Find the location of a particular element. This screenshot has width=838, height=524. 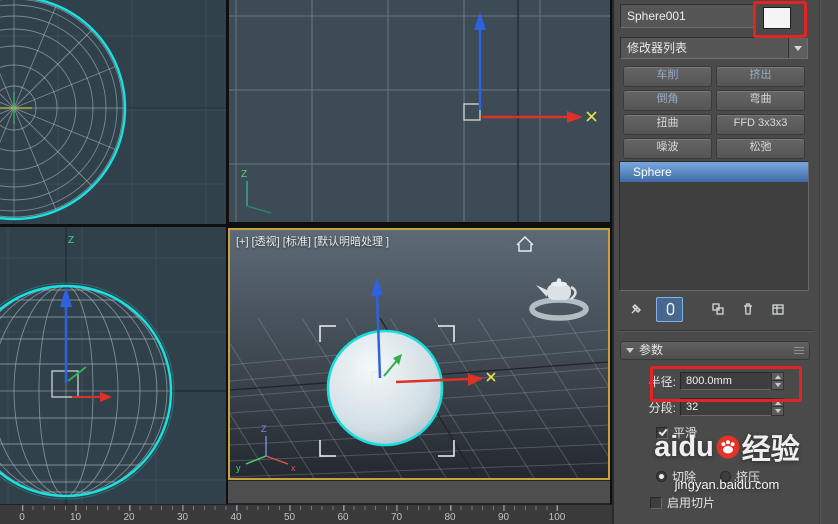

configure-modifier-sets-icon is located at coordinates (777, 309).